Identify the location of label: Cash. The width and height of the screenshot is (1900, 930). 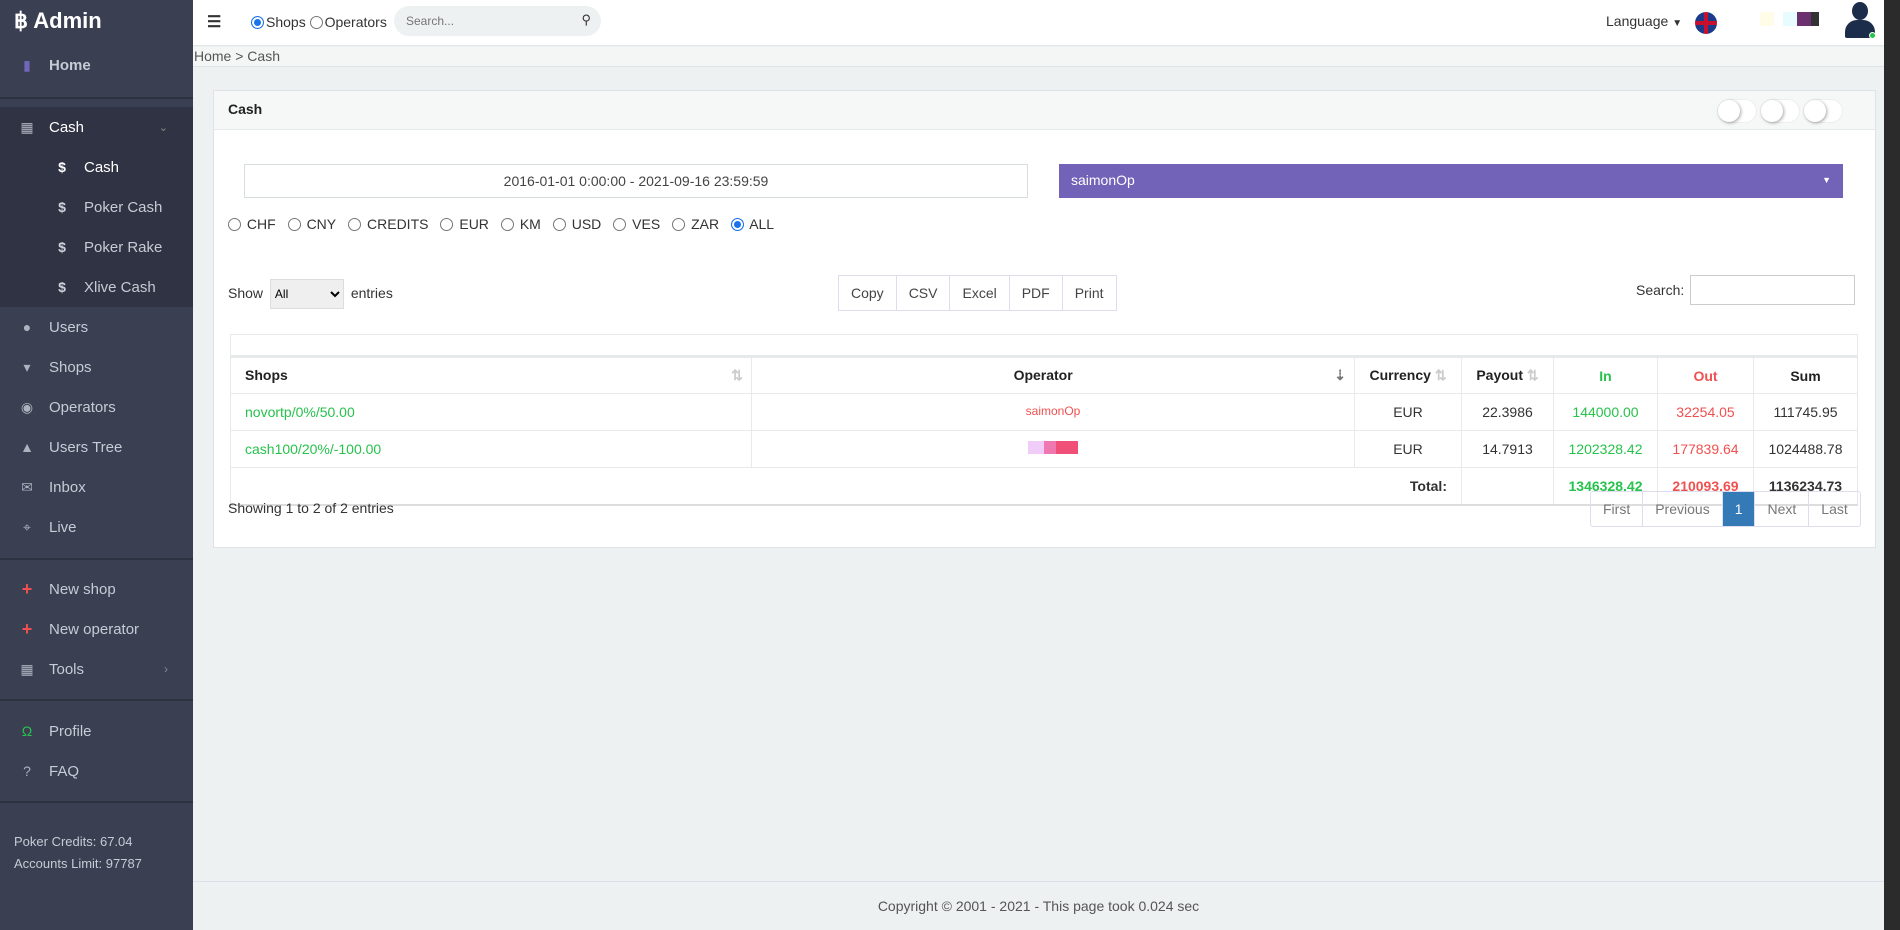
(67, 127).